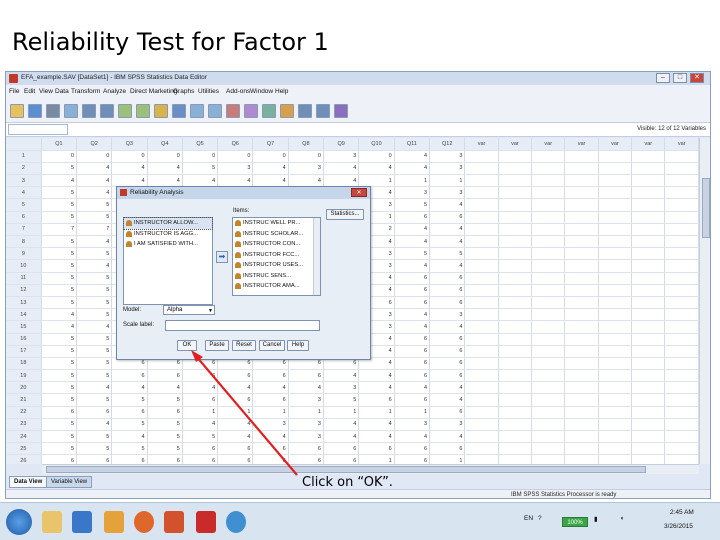 This screenshot has height=540, width=720. Describe the element at coordinates (129, 144) in the screenshot. I see `column-header: Q3` at that location.